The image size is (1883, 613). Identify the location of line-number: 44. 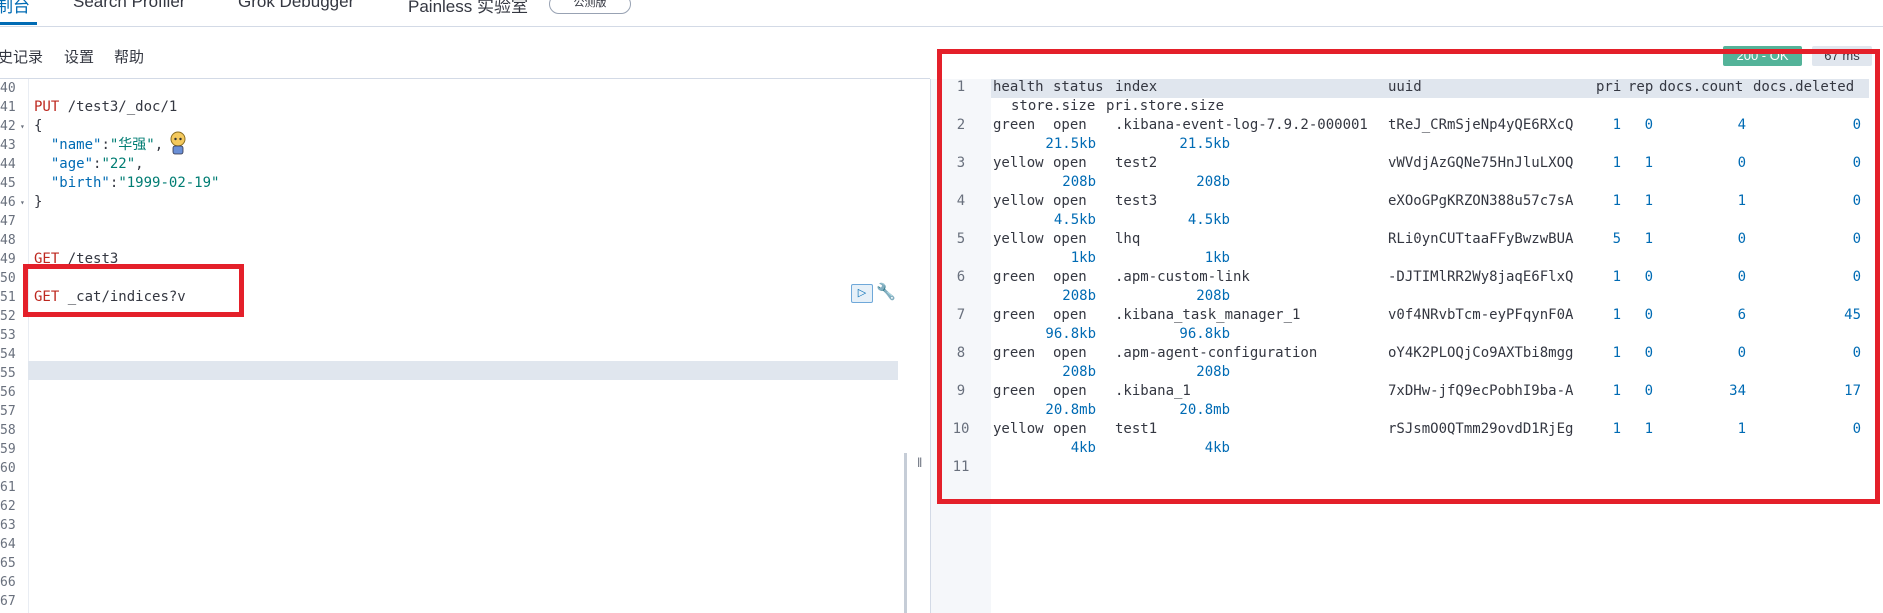
(8, 164).